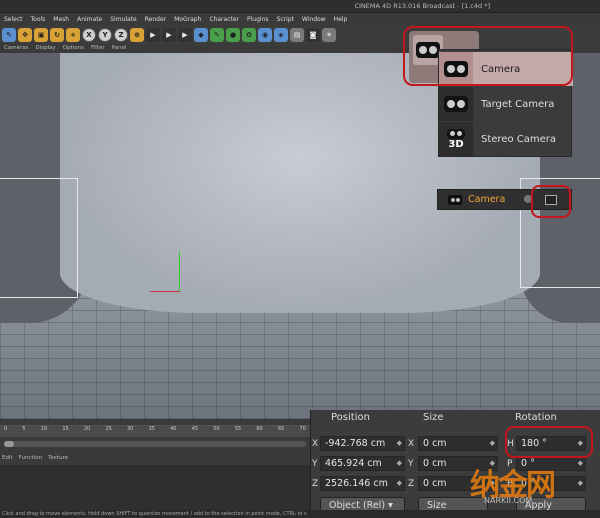 The height and width of the screenshot is (518, 600). I want to click on spline-pen-icon: ✎, so click(217, 35).